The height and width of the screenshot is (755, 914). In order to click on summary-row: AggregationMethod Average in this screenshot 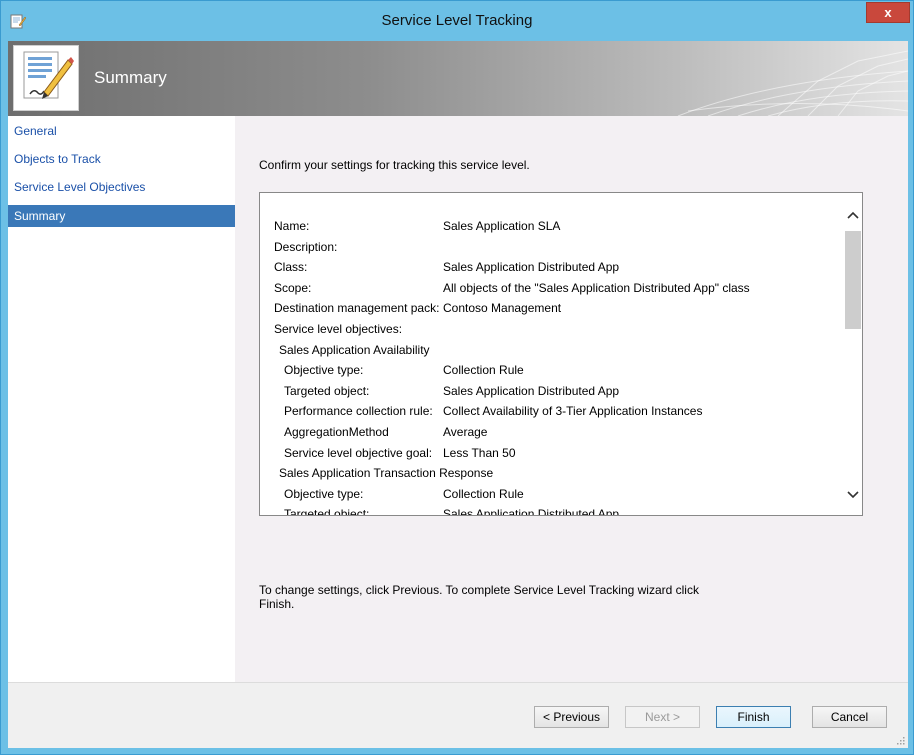, I will do `click(559, 435)`.